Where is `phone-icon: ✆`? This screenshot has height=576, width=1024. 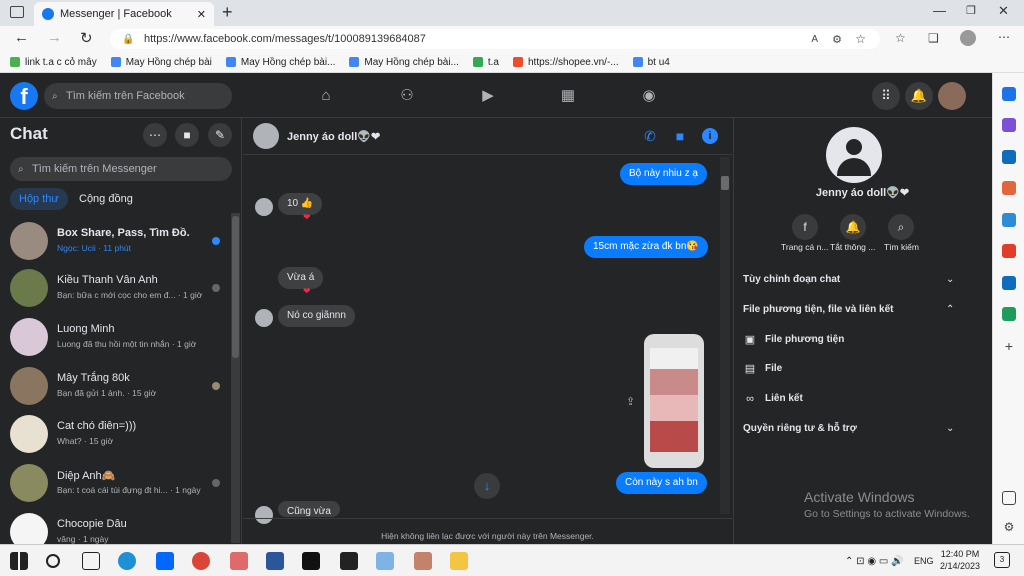 phone-icon: ✆ is located at coordinates (650, 136).